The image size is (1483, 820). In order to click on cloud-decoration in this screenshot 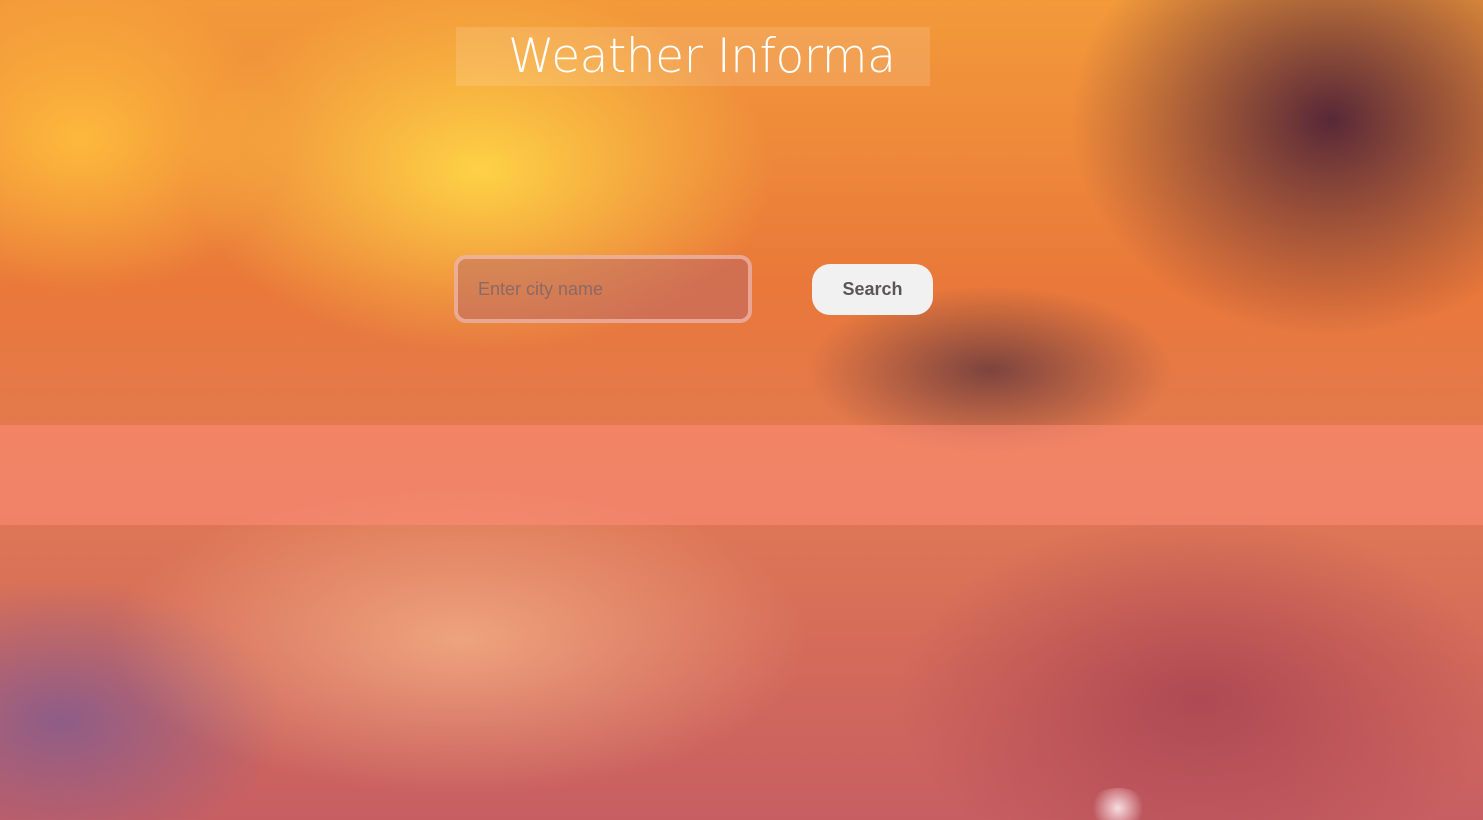, I will do `click(1118, 804)`.